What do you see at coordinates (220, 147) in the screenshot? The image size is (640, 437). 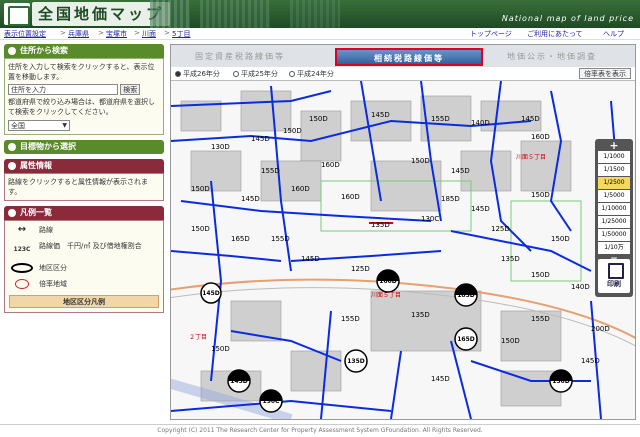 I see `road-price-label: 130D` at bounding box center [220, 147].